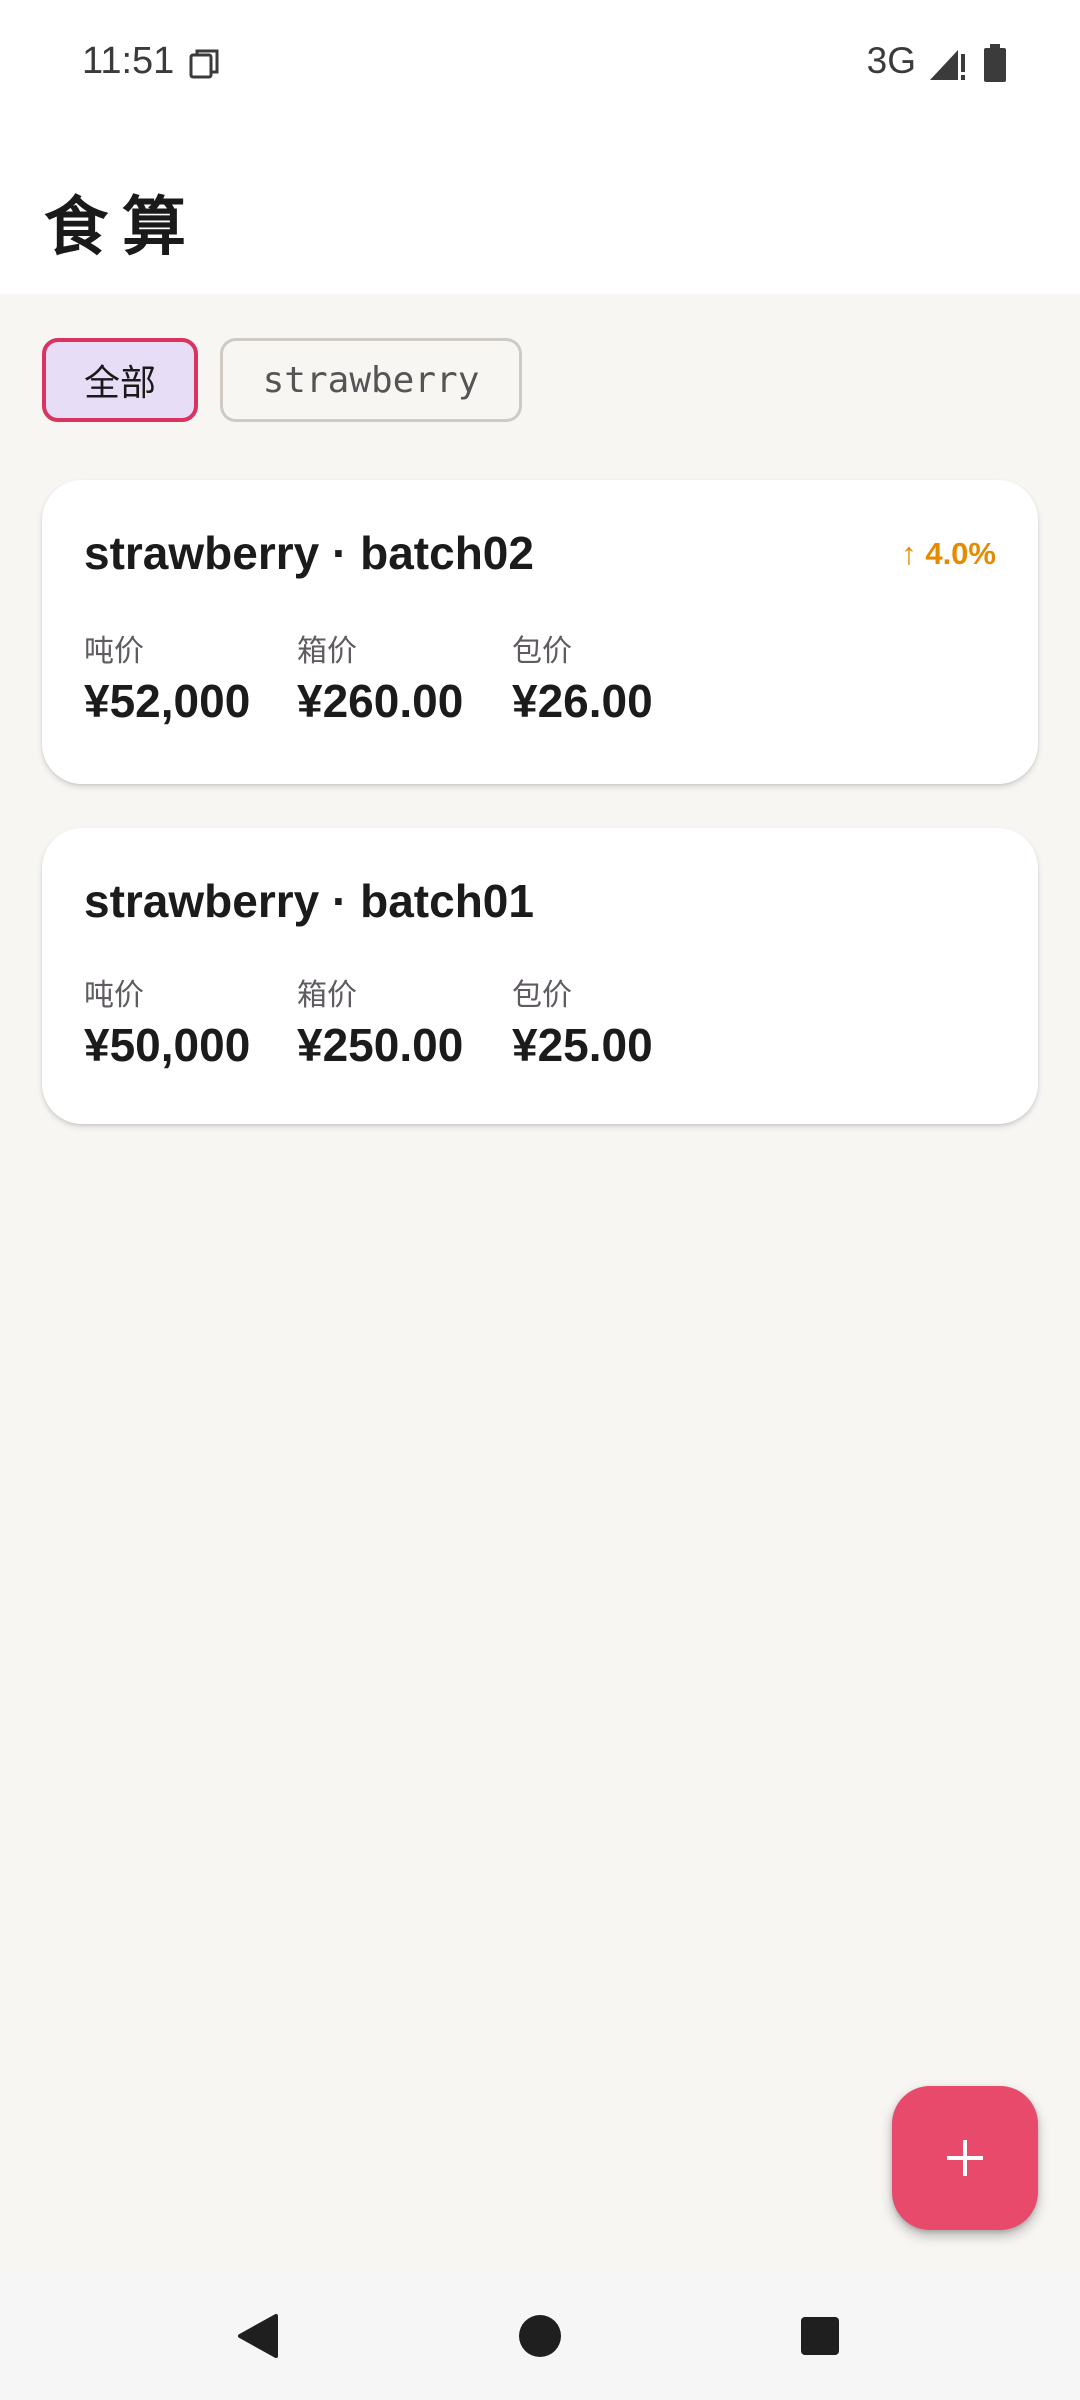 The width and height of the screenshot is (1080, 2400). I want to click on filter-chip-strawberry: strawberry, so click(371, 380).